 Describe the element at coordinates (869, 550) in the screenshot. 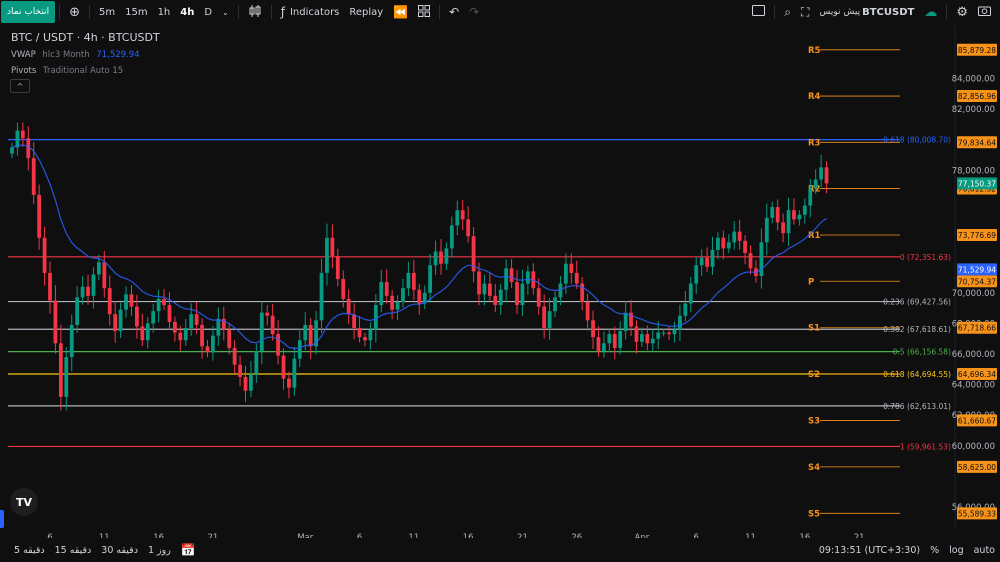

I see `clock: 09:13:51 (UTC+3:30)` at that location.